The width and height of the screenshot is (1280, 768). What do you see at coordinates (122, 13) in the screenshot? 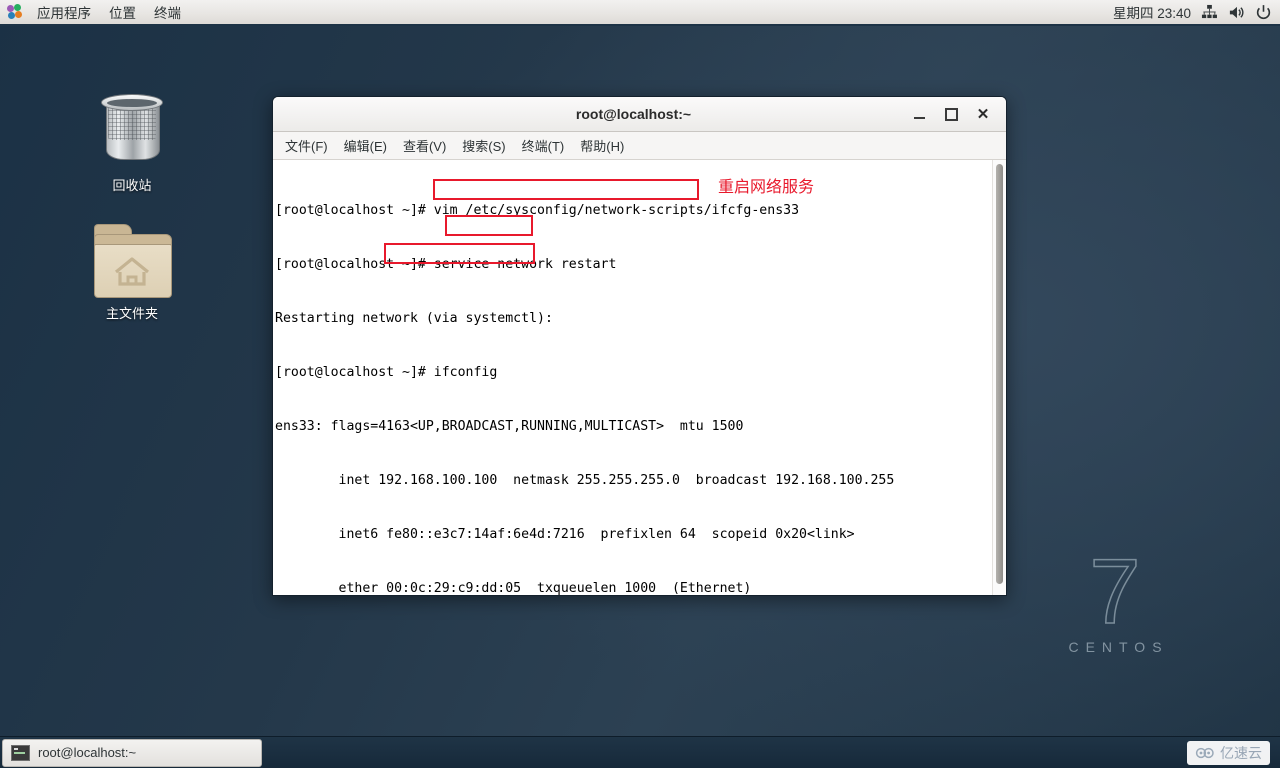
I see `panel-menu-places: 位置` at bounding box center [122, 13].